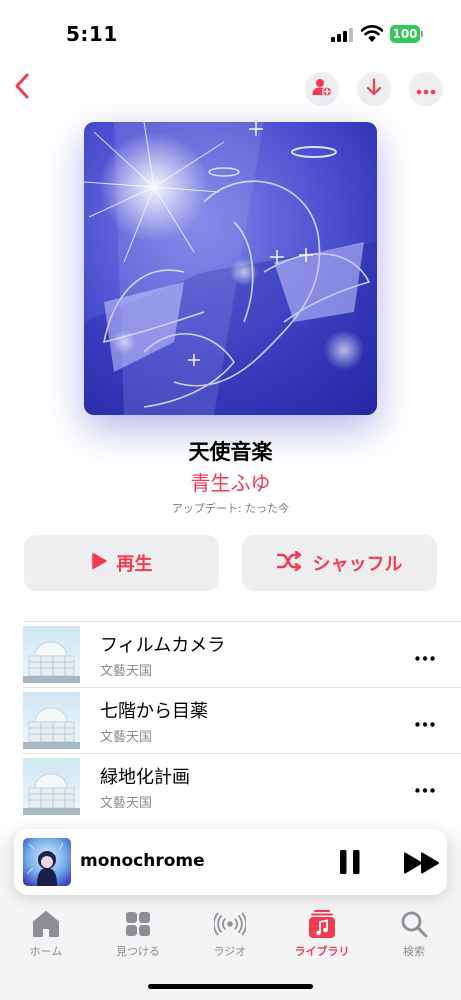 The image size is (461, 1000). What do you see at coordinates (92, 34) in the screenshot?
I see `status-time: 5:11` at bounding box center [92, 34].